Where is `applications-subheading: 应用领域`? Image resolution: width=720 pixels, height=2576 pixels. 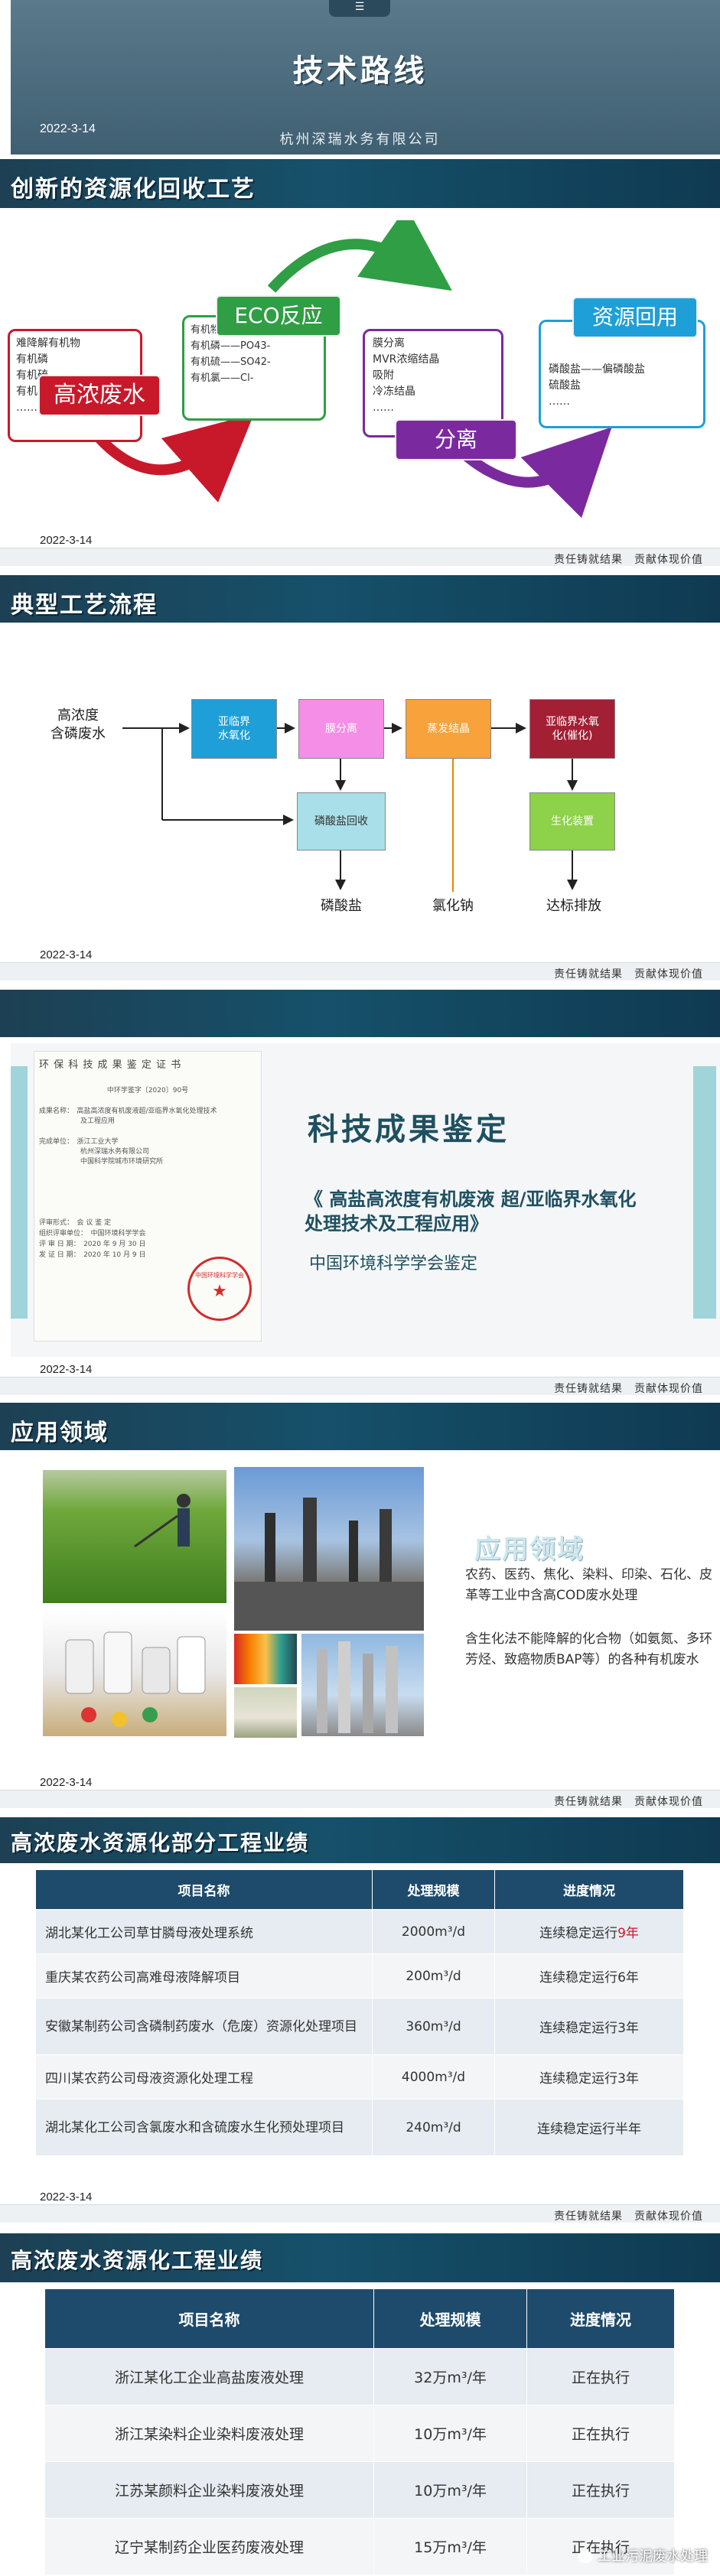 applications-subheading: 应用领域 is located at coordinates (529, 1549).